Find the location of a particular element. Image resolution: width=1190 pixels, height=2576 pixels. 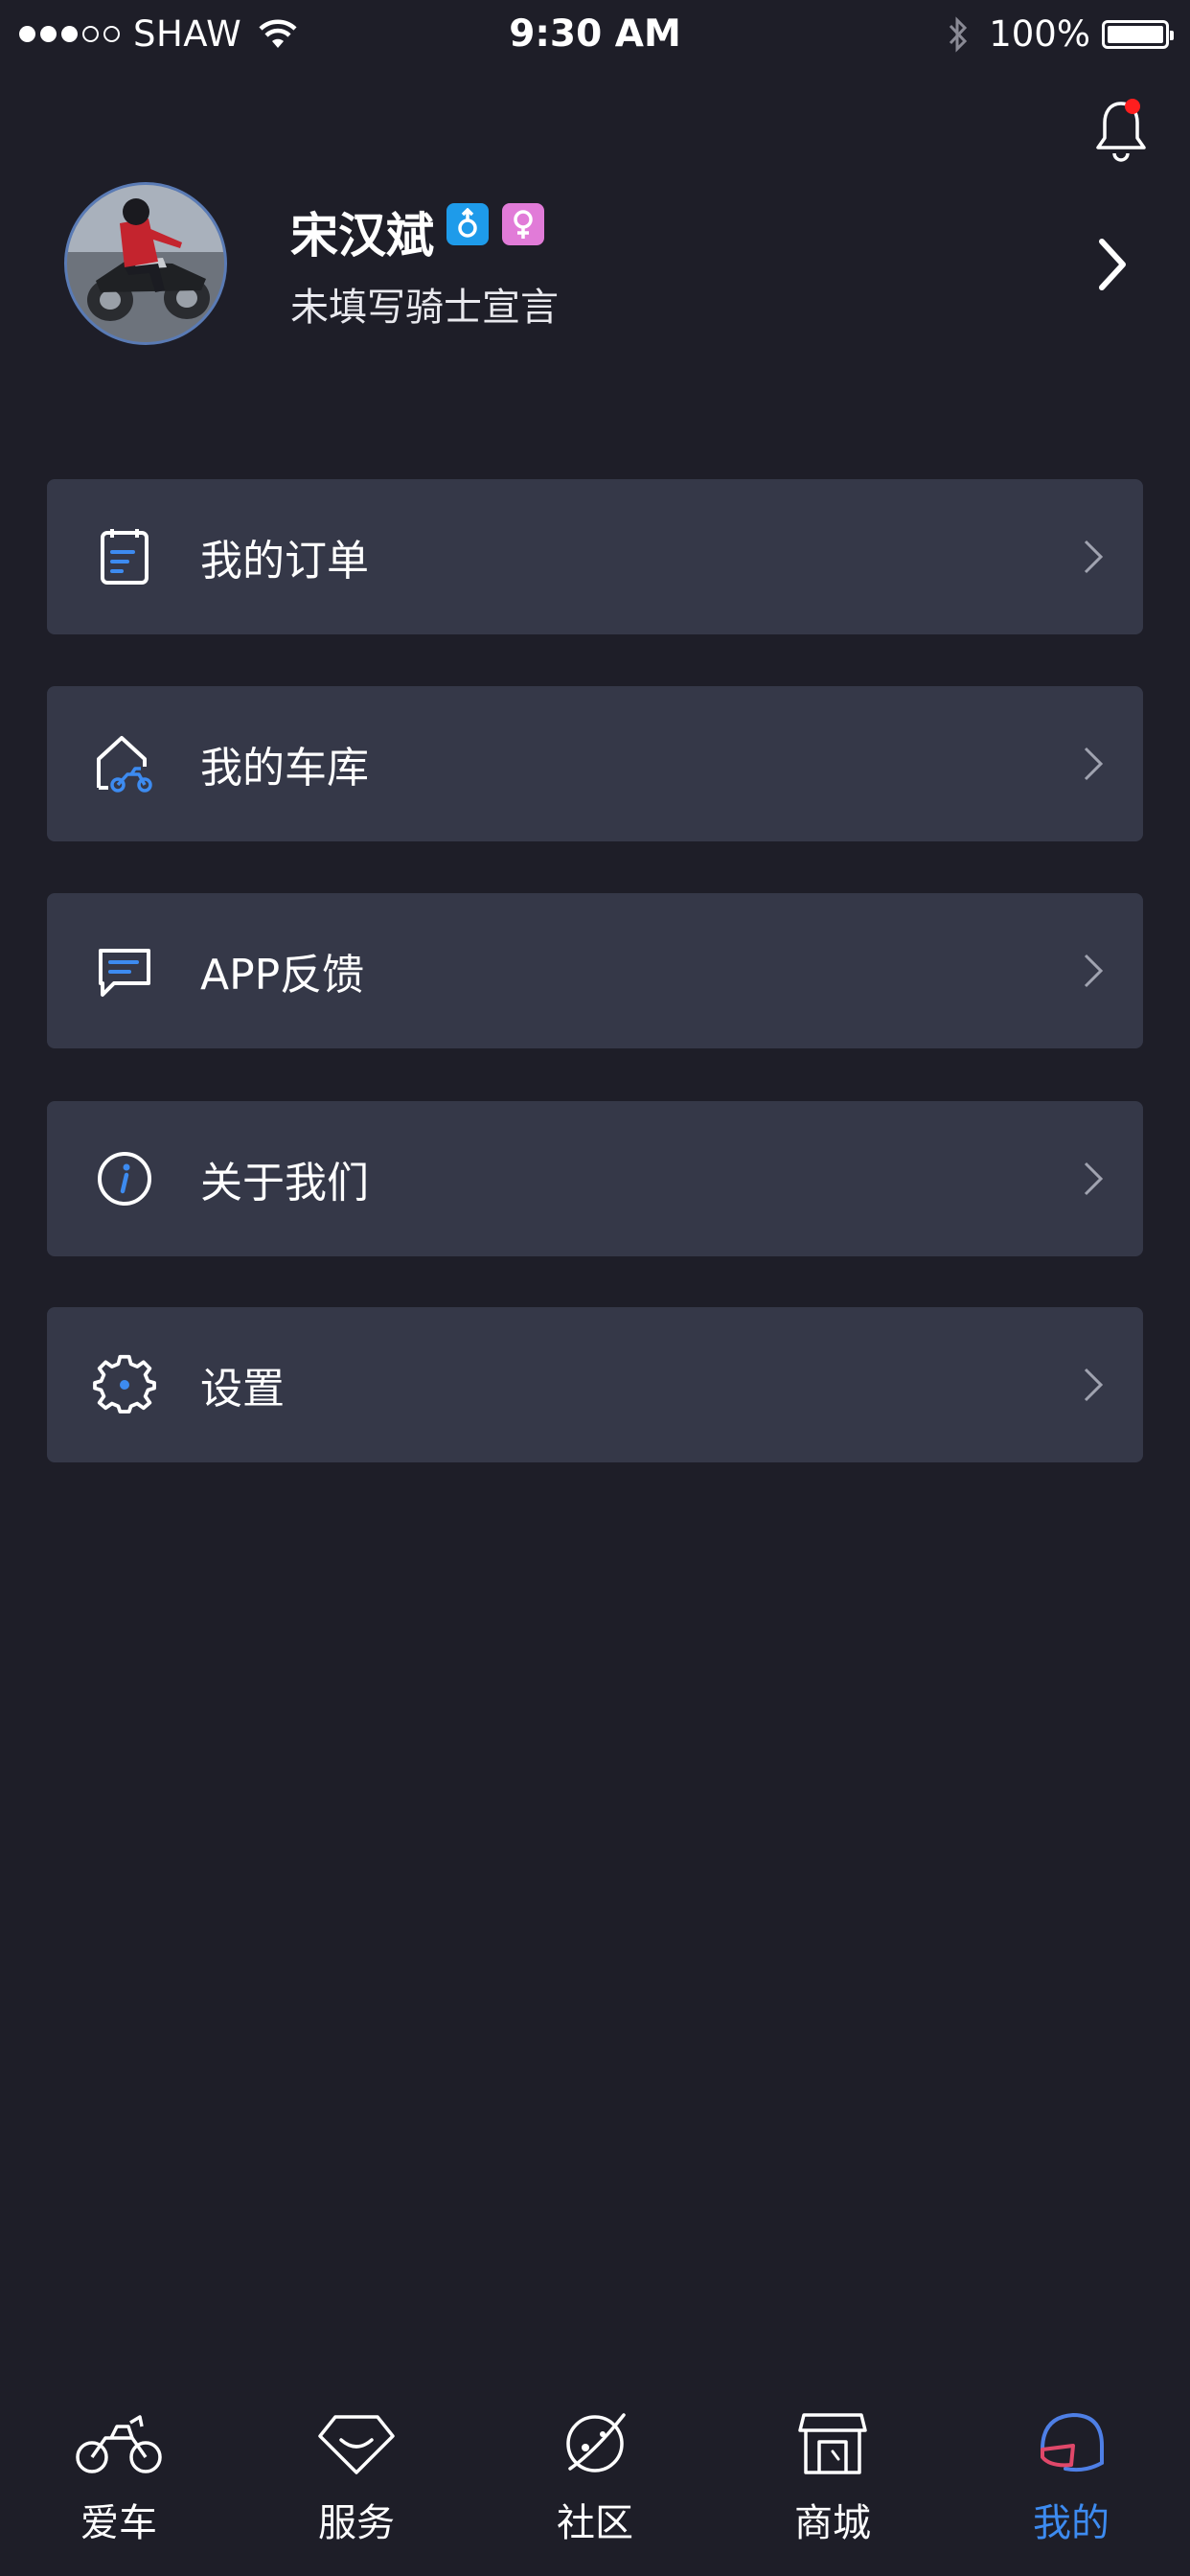

rider-photo is located at coordinates (146, 263).